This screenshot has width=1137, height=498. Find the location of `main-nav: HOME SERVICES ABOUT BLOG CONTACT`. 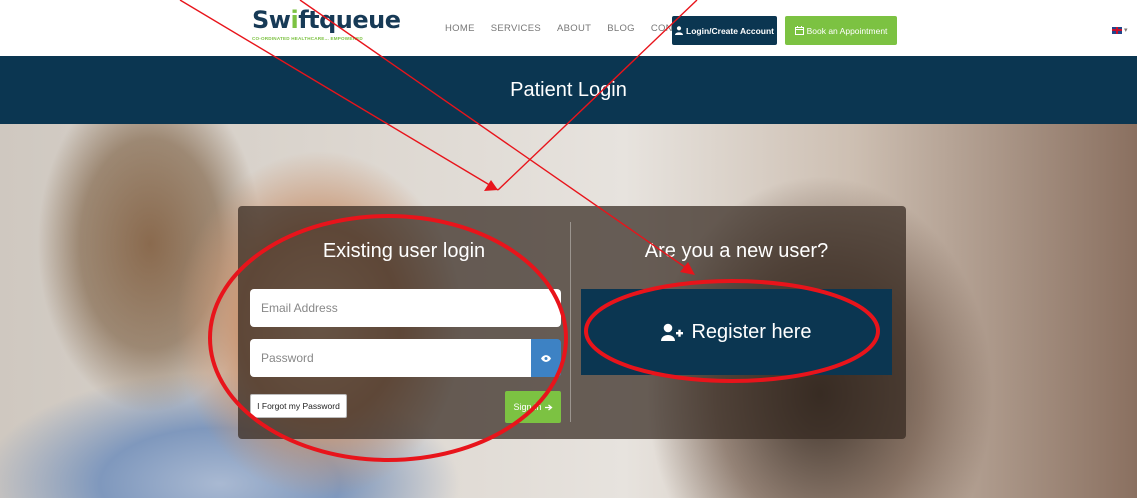

main-nav: HOME SERVICES ABOUT BLOG CONTACT is located at coordinates (571, 28).